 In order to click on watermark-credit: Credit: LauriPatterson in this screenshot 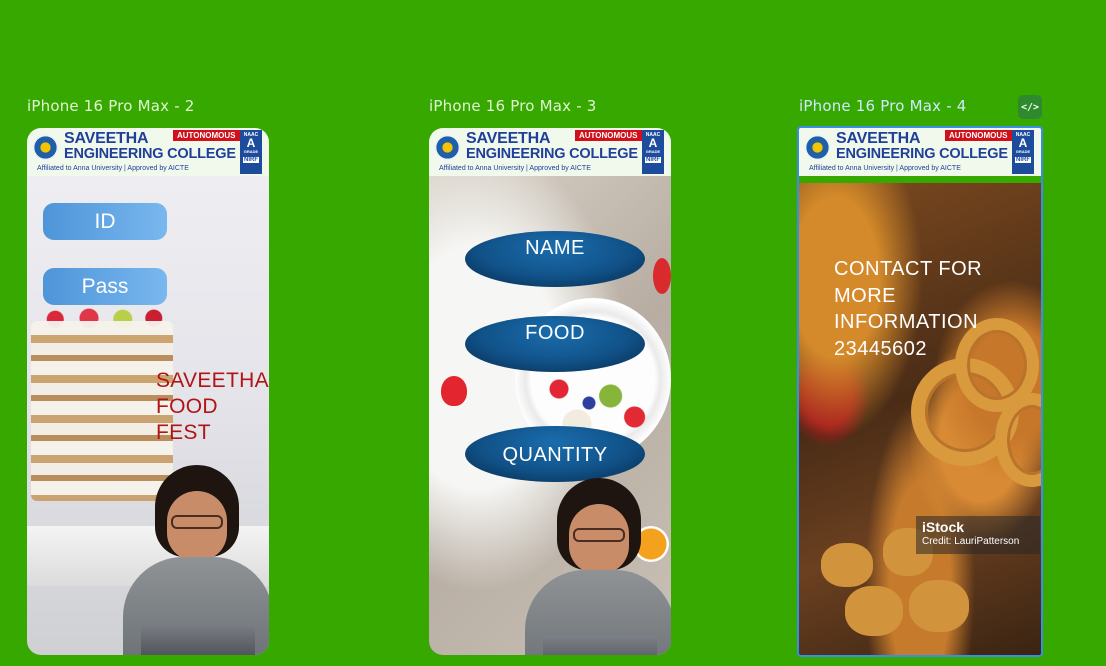, I will do `click(971, 541)`.